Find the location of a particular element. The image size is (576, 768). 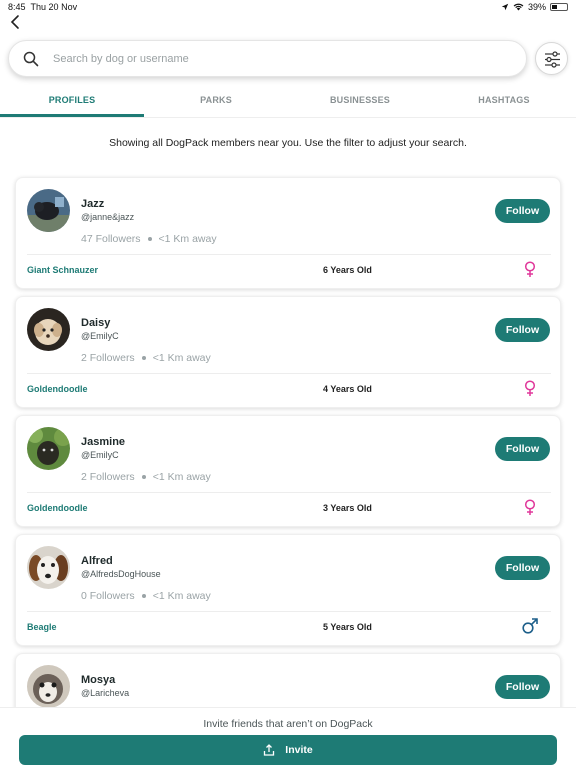

followers-count: 0 Followers is located at coordinates (108, 596).